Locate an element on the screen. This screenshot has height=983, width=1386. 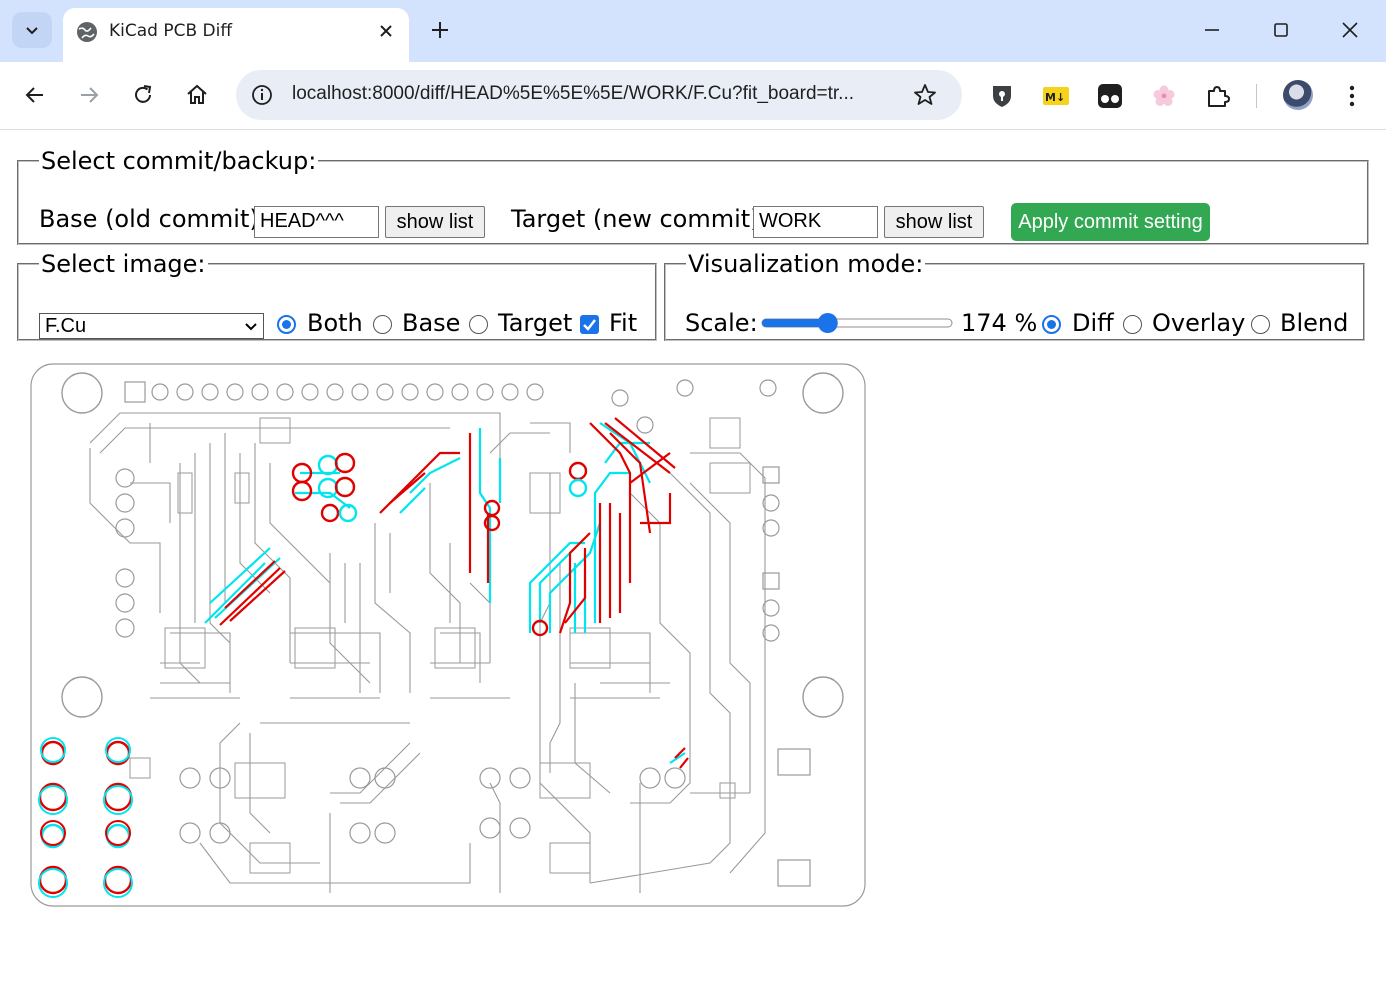
svg-text: M↓ is located at coordinates (1055, 97).